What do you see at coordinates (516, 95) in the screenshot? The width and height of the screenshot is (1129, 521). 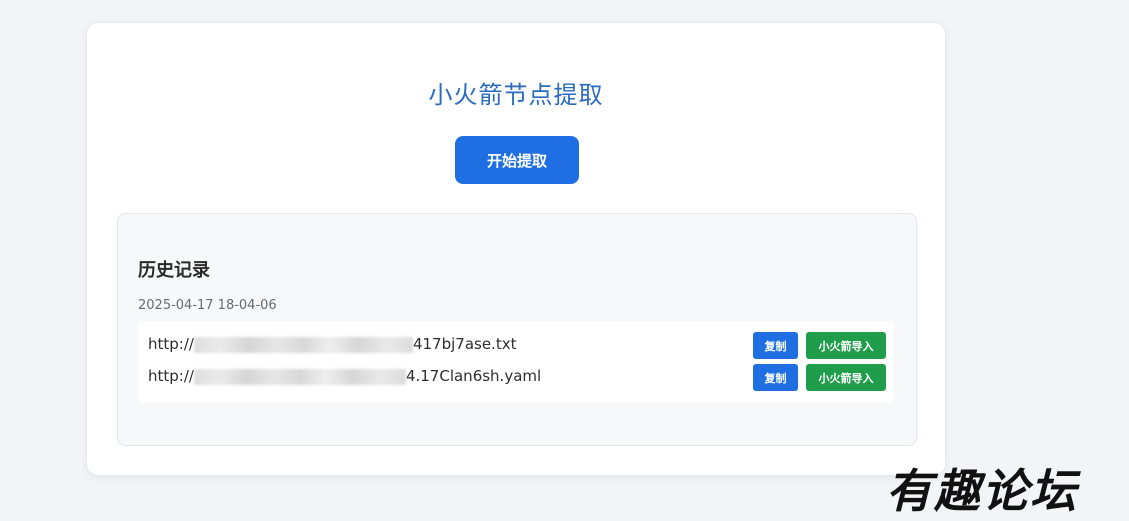 I see `page-title: 小火箭节点提取` at bounding box center [516, 95].